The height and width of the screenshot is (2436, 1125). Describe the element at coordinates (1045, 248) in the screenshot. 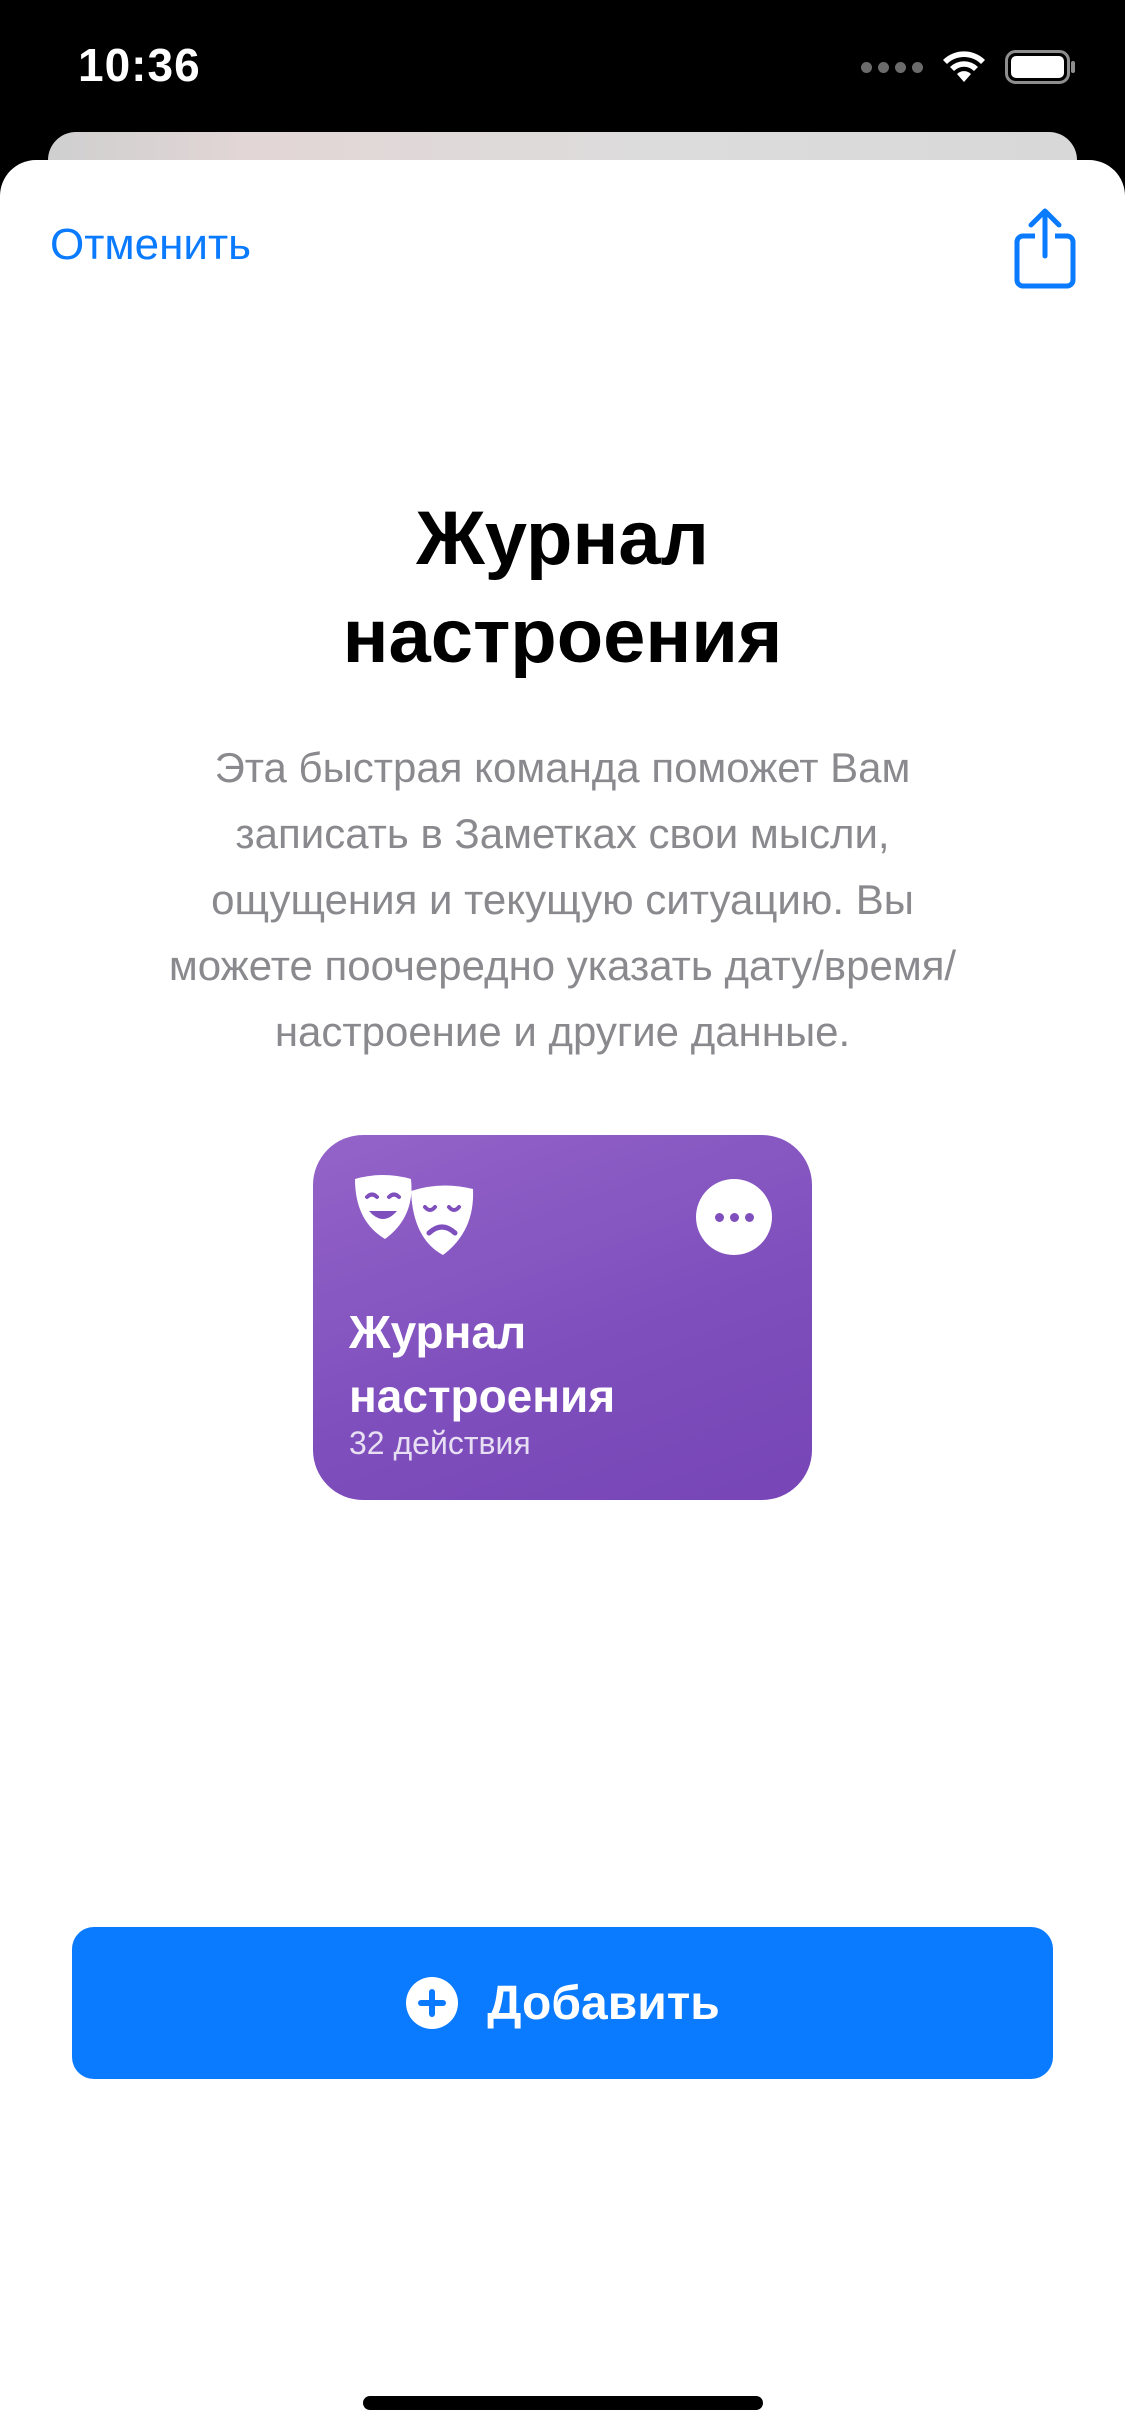

I see `share-icon` at that location.